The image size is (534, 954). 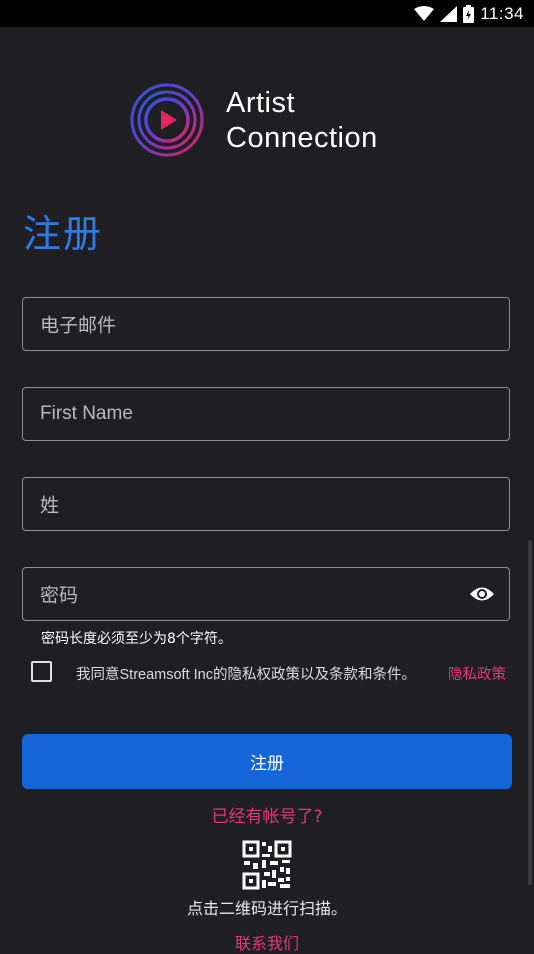 What do you see at coordinates (136, 639) in the screenshot?
I see `password-hint: 密码长度必须至少为8个字符。` at bounding box center [136, 639].